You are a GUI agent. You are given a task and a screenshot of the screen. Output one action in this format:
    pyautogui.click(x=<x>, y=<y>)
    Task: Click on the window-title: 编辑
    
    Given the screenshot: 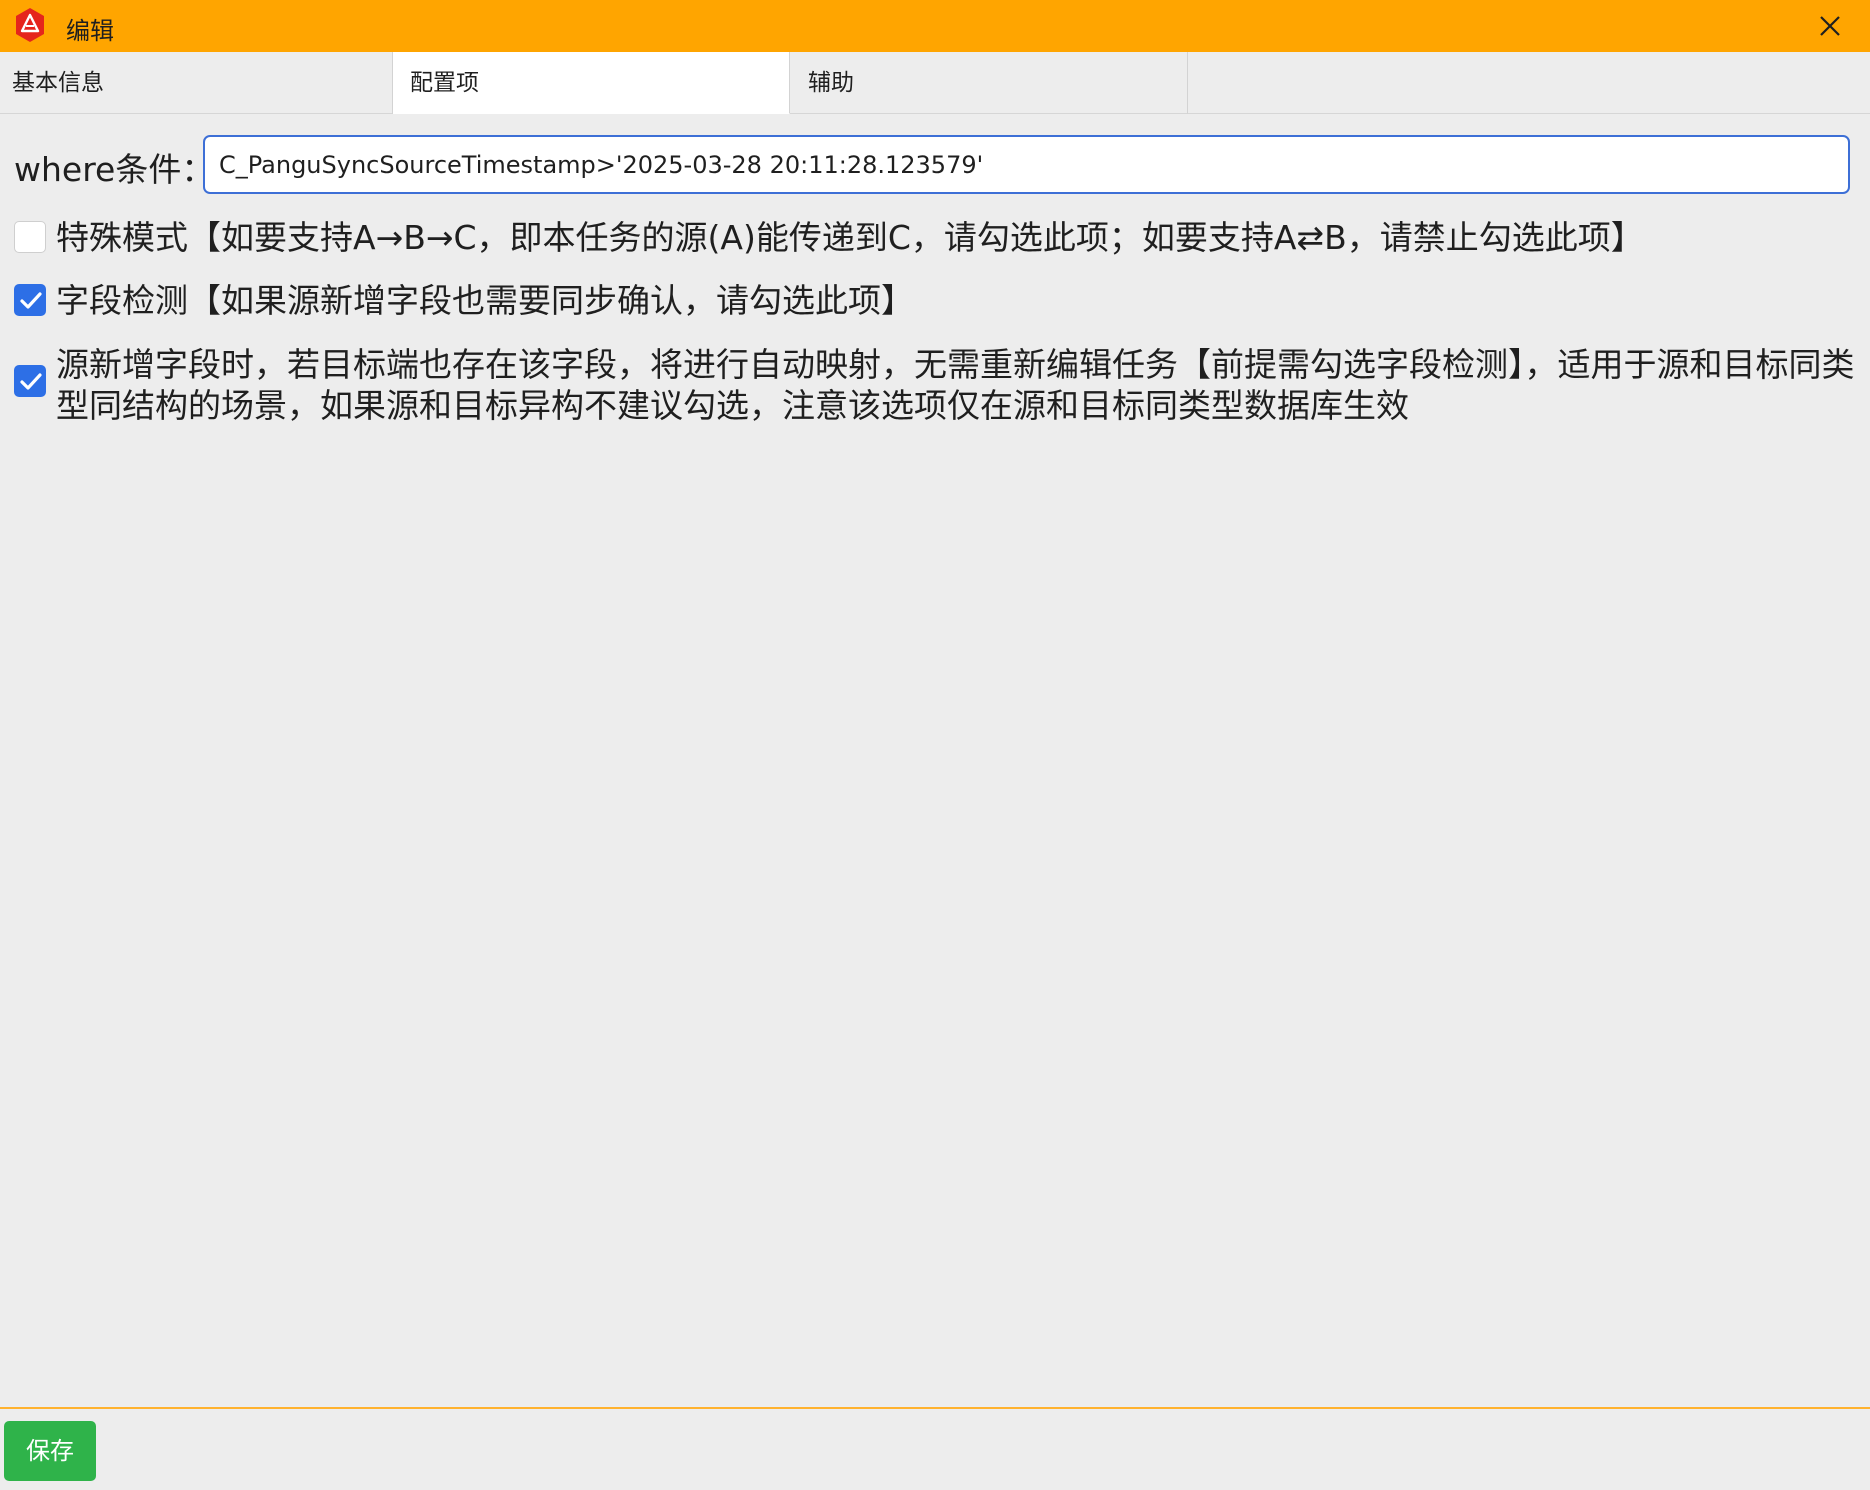 What is the action you would take?
    pyautogui.click(x=90, y=31)
    